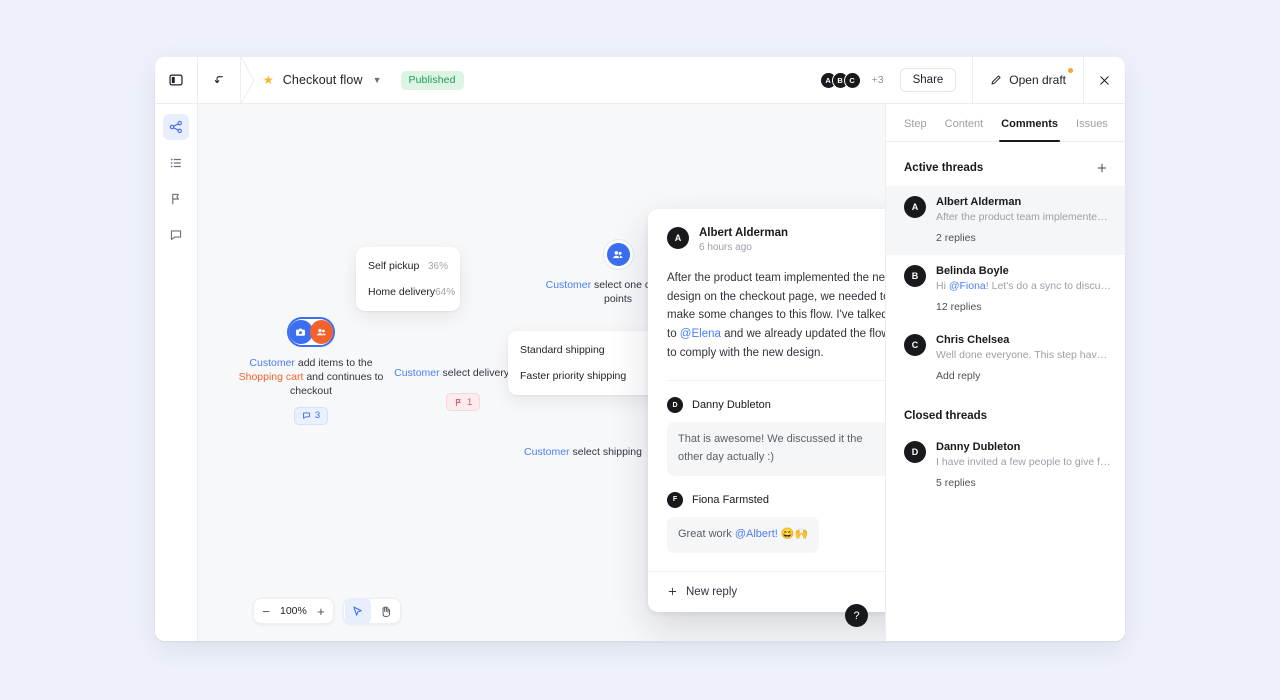  I want to click on hand-tool-button, so click(386, 611).